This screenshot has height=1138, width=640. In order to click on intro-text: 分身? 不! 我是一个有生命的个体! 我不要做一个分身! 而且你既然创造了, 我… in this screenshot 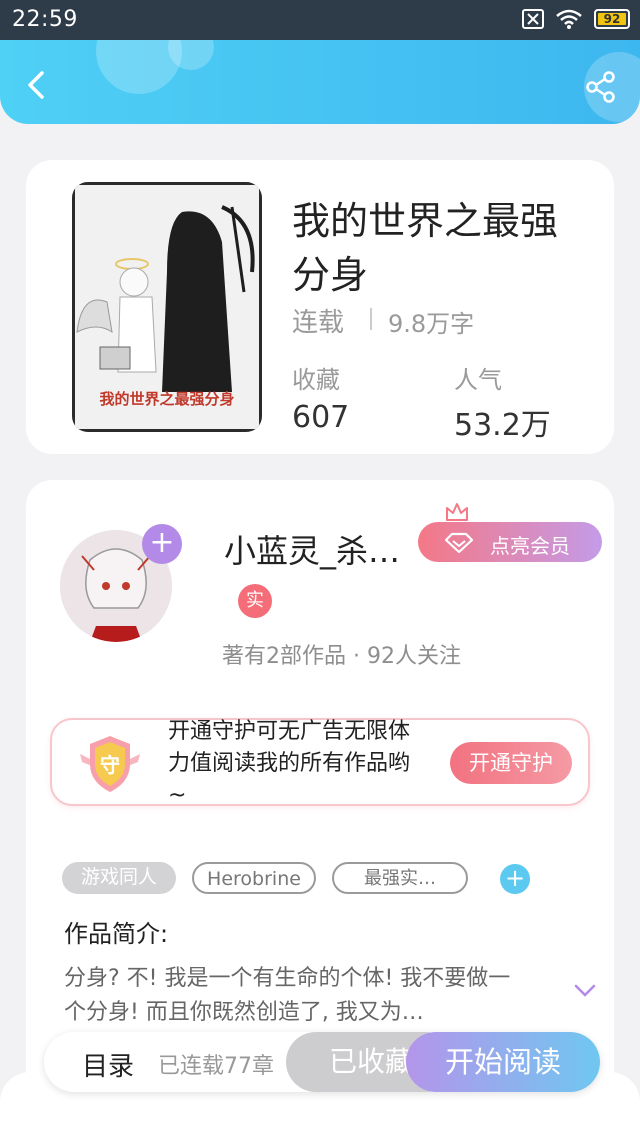, I will do `click(287, 995)`.